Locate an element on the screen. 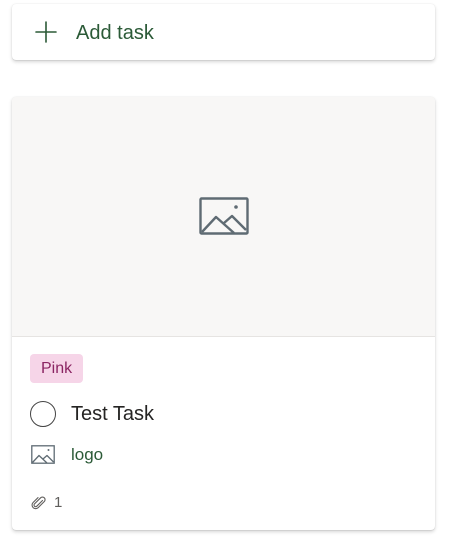  image-placeholder-icon is located at coordinates (224, 216).